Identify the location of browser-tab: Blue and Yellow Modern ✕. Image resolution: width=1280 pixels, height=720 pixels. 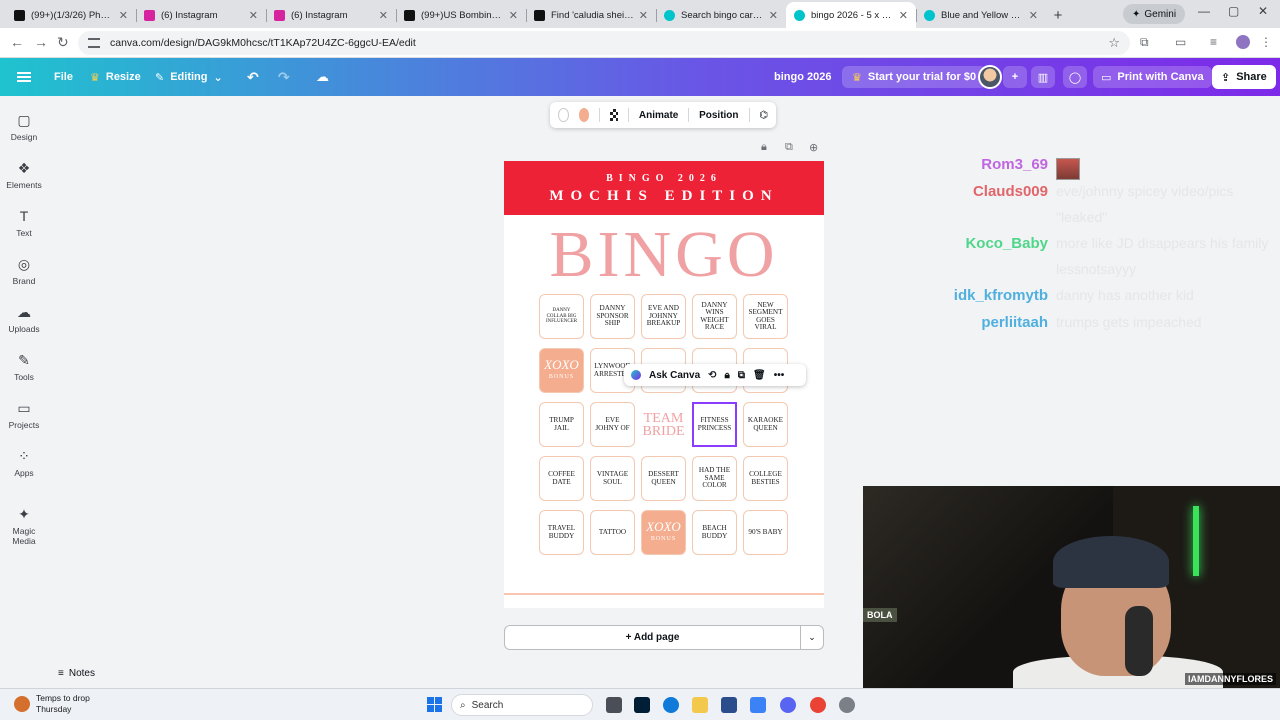
(981, 15).